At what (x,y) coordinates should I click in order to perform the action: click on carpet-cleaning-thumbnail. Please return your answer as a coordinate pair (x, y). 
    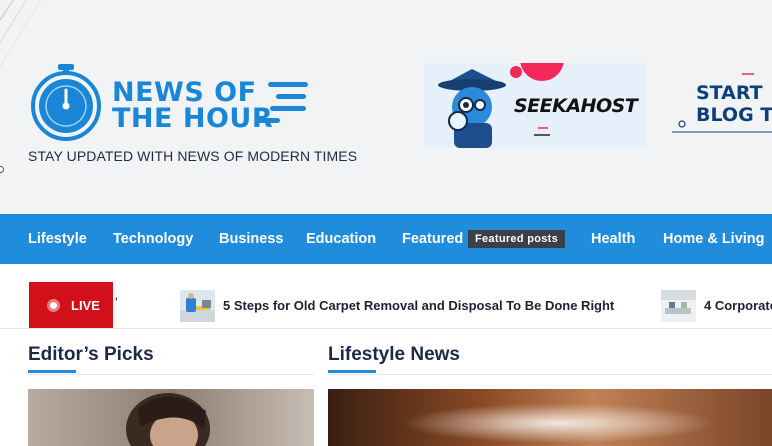
    Looking at the image, I should click on (197, 306).